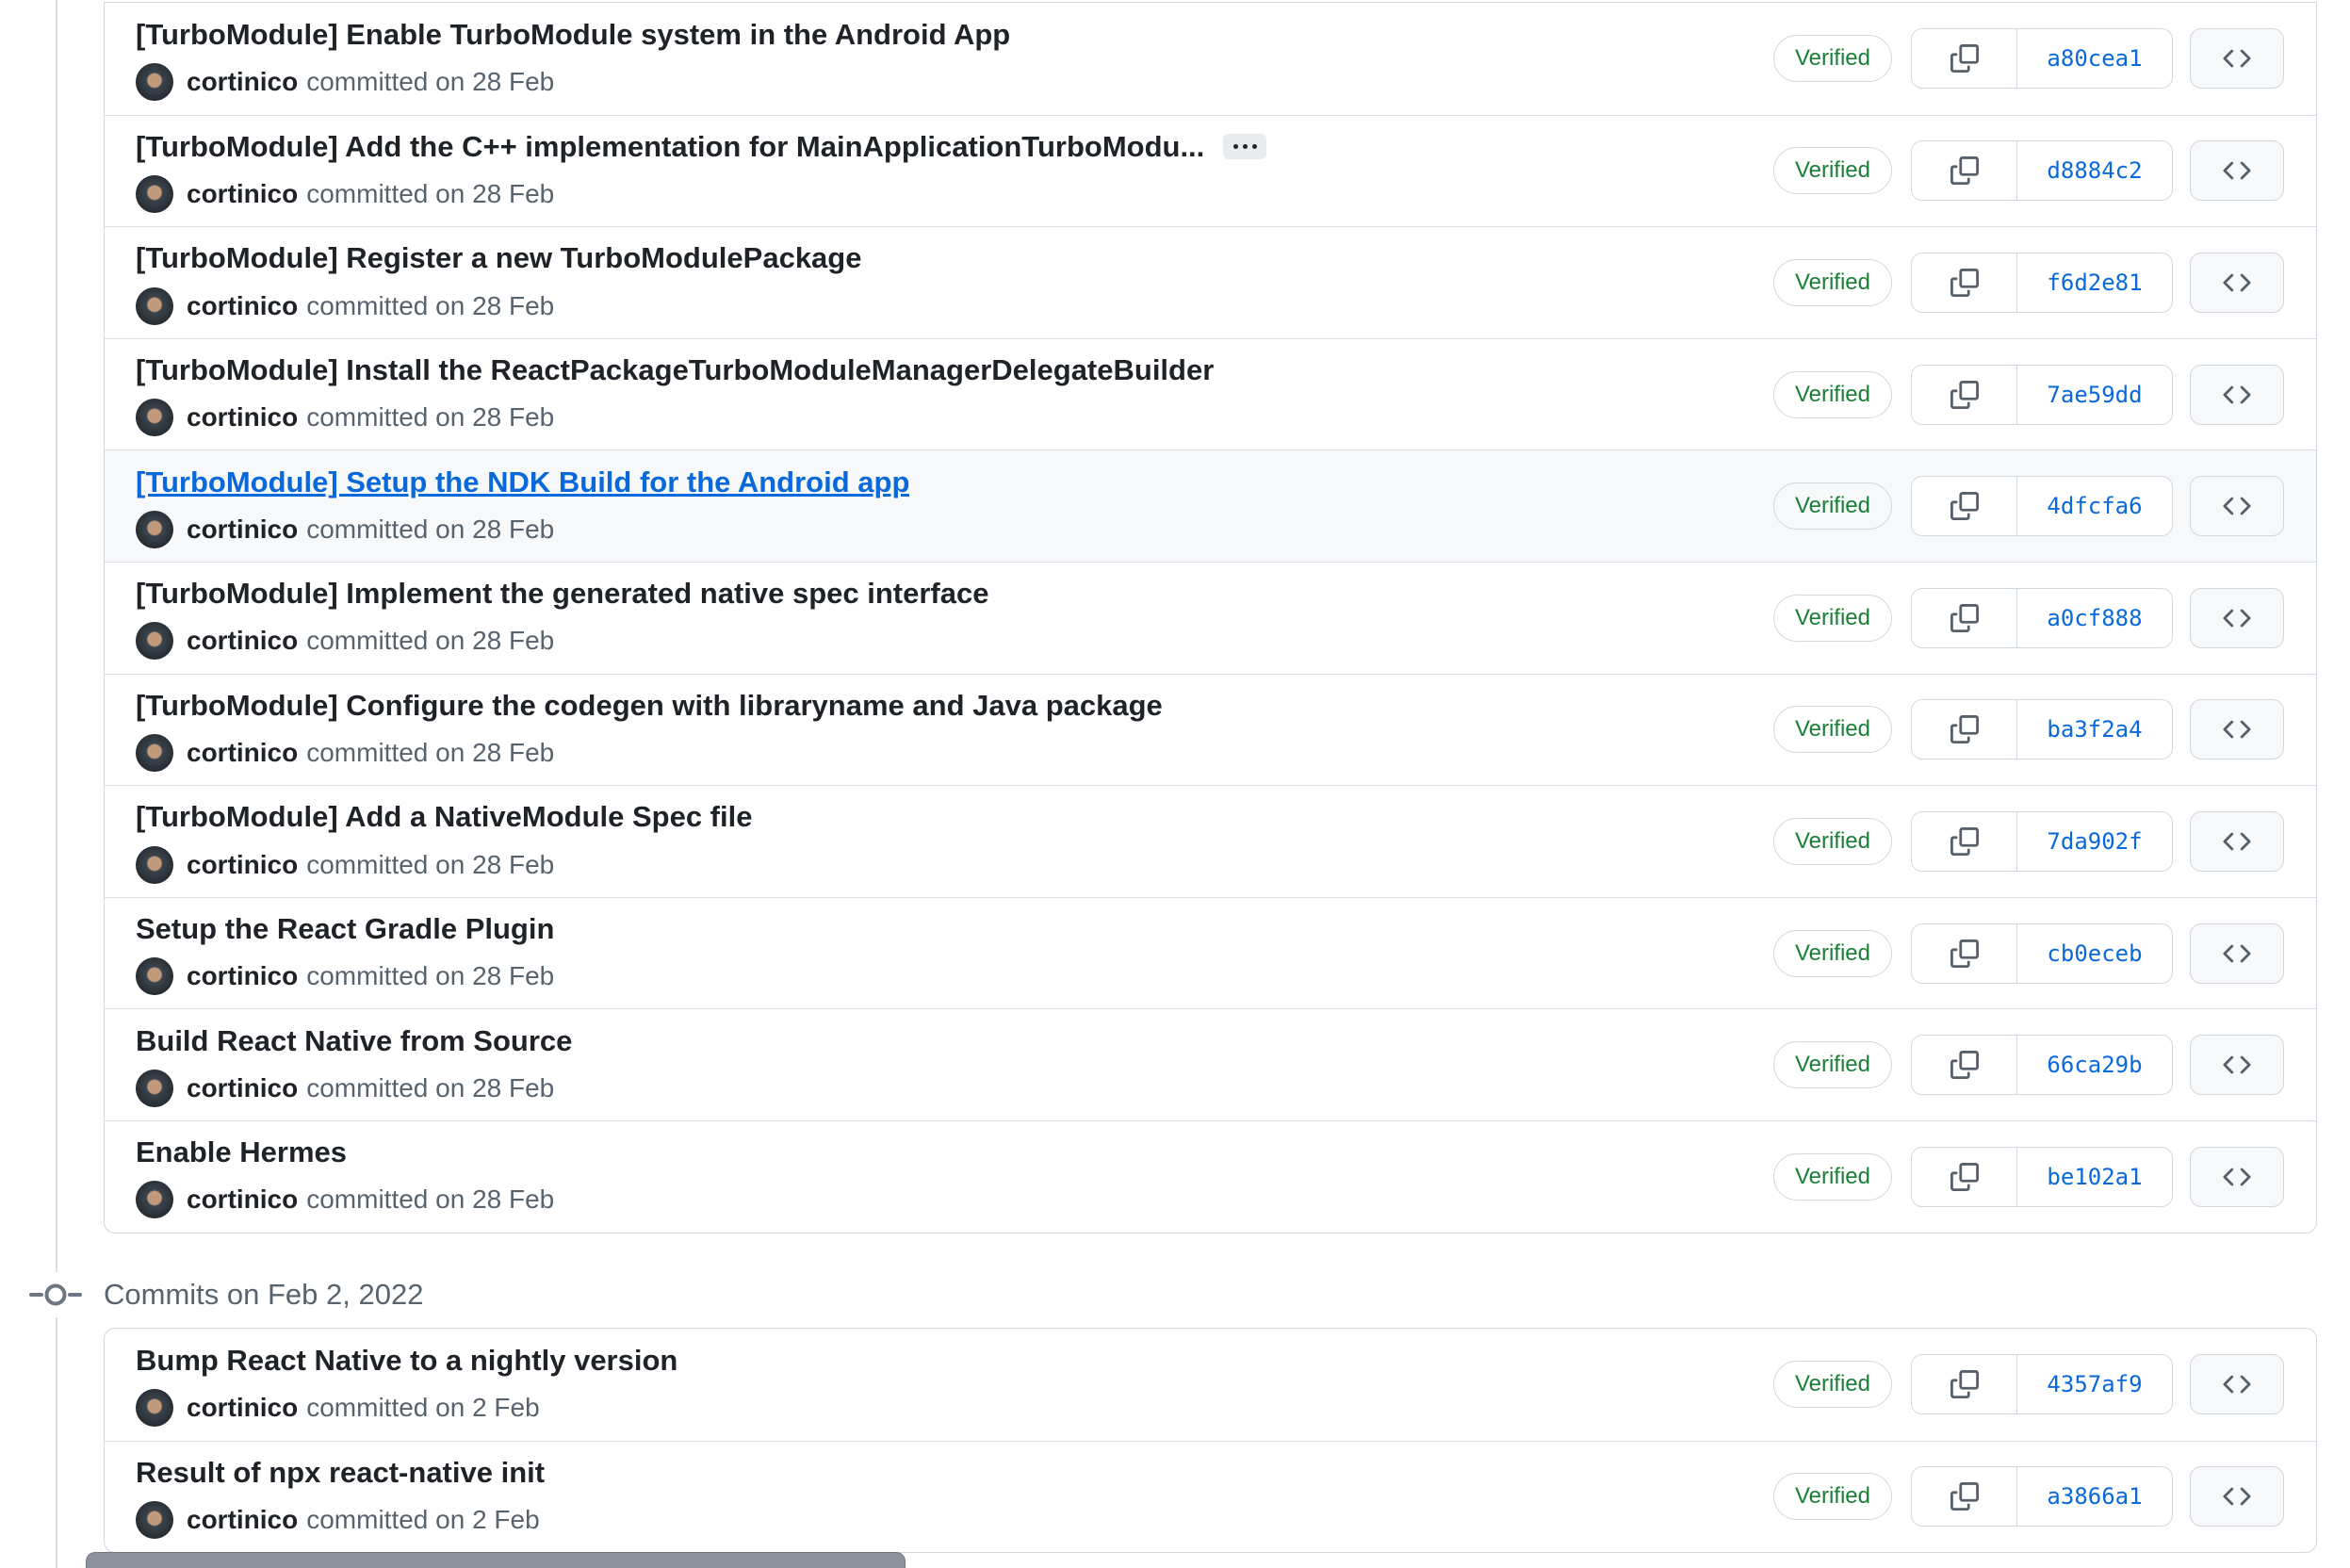 The image size is (2350, 1568). Describe the element at coordinates (2094, 618) in the screenshot. I see `commit-sha-link: a0cf888` at that location.